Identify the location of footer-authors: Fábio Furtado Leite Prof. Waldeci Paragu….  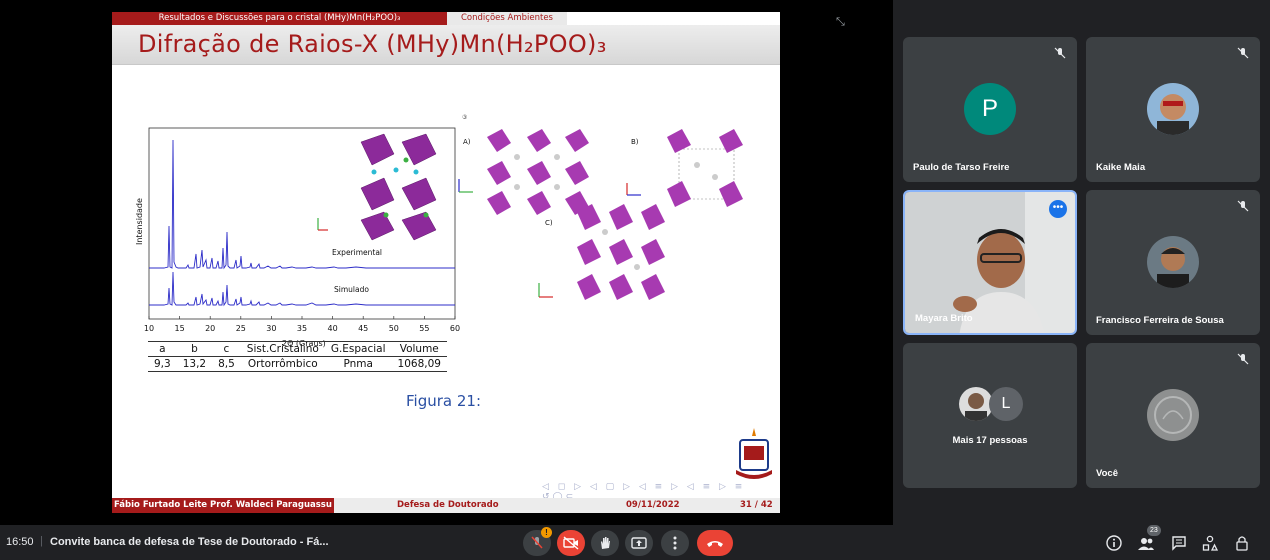
(223, 505).